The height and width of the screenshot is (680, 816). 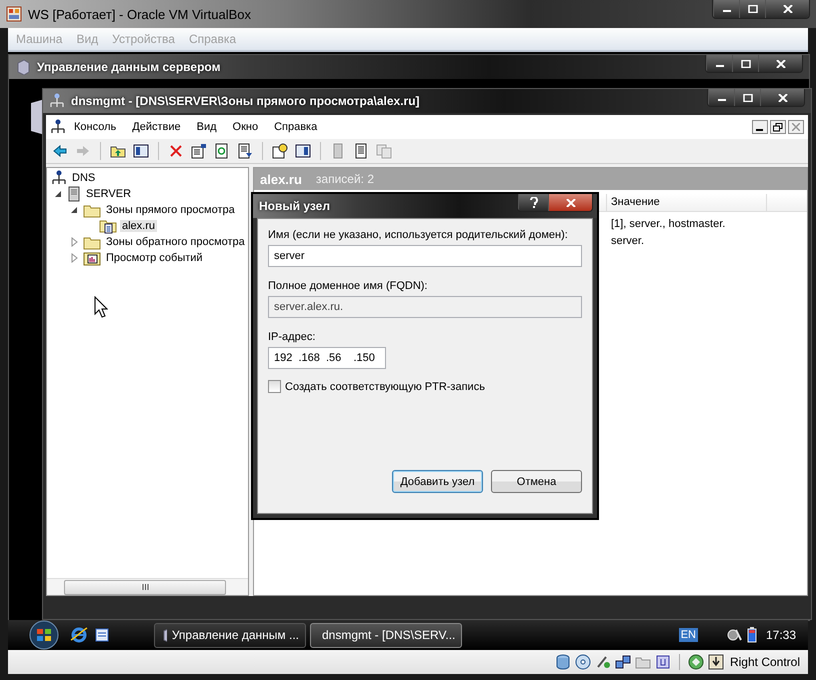 I want to click on text-field: server, so click(x=425, y=256).